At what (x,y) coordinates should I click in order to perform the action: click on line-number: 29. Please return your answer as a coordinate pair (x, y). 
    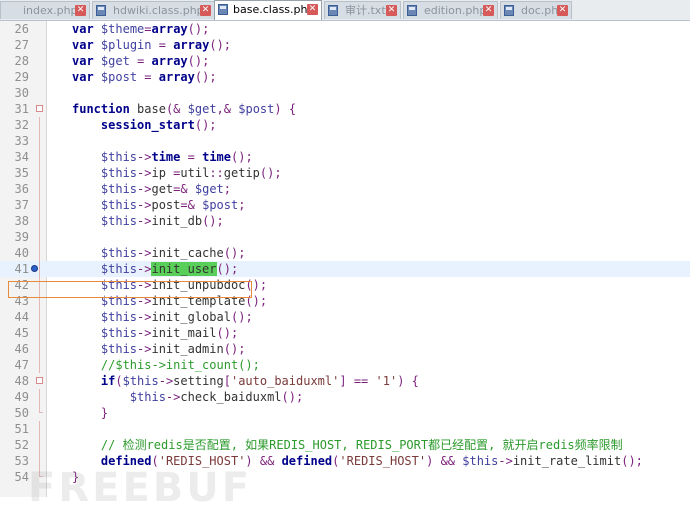
    Looking at the image, I should click on (21, 77).